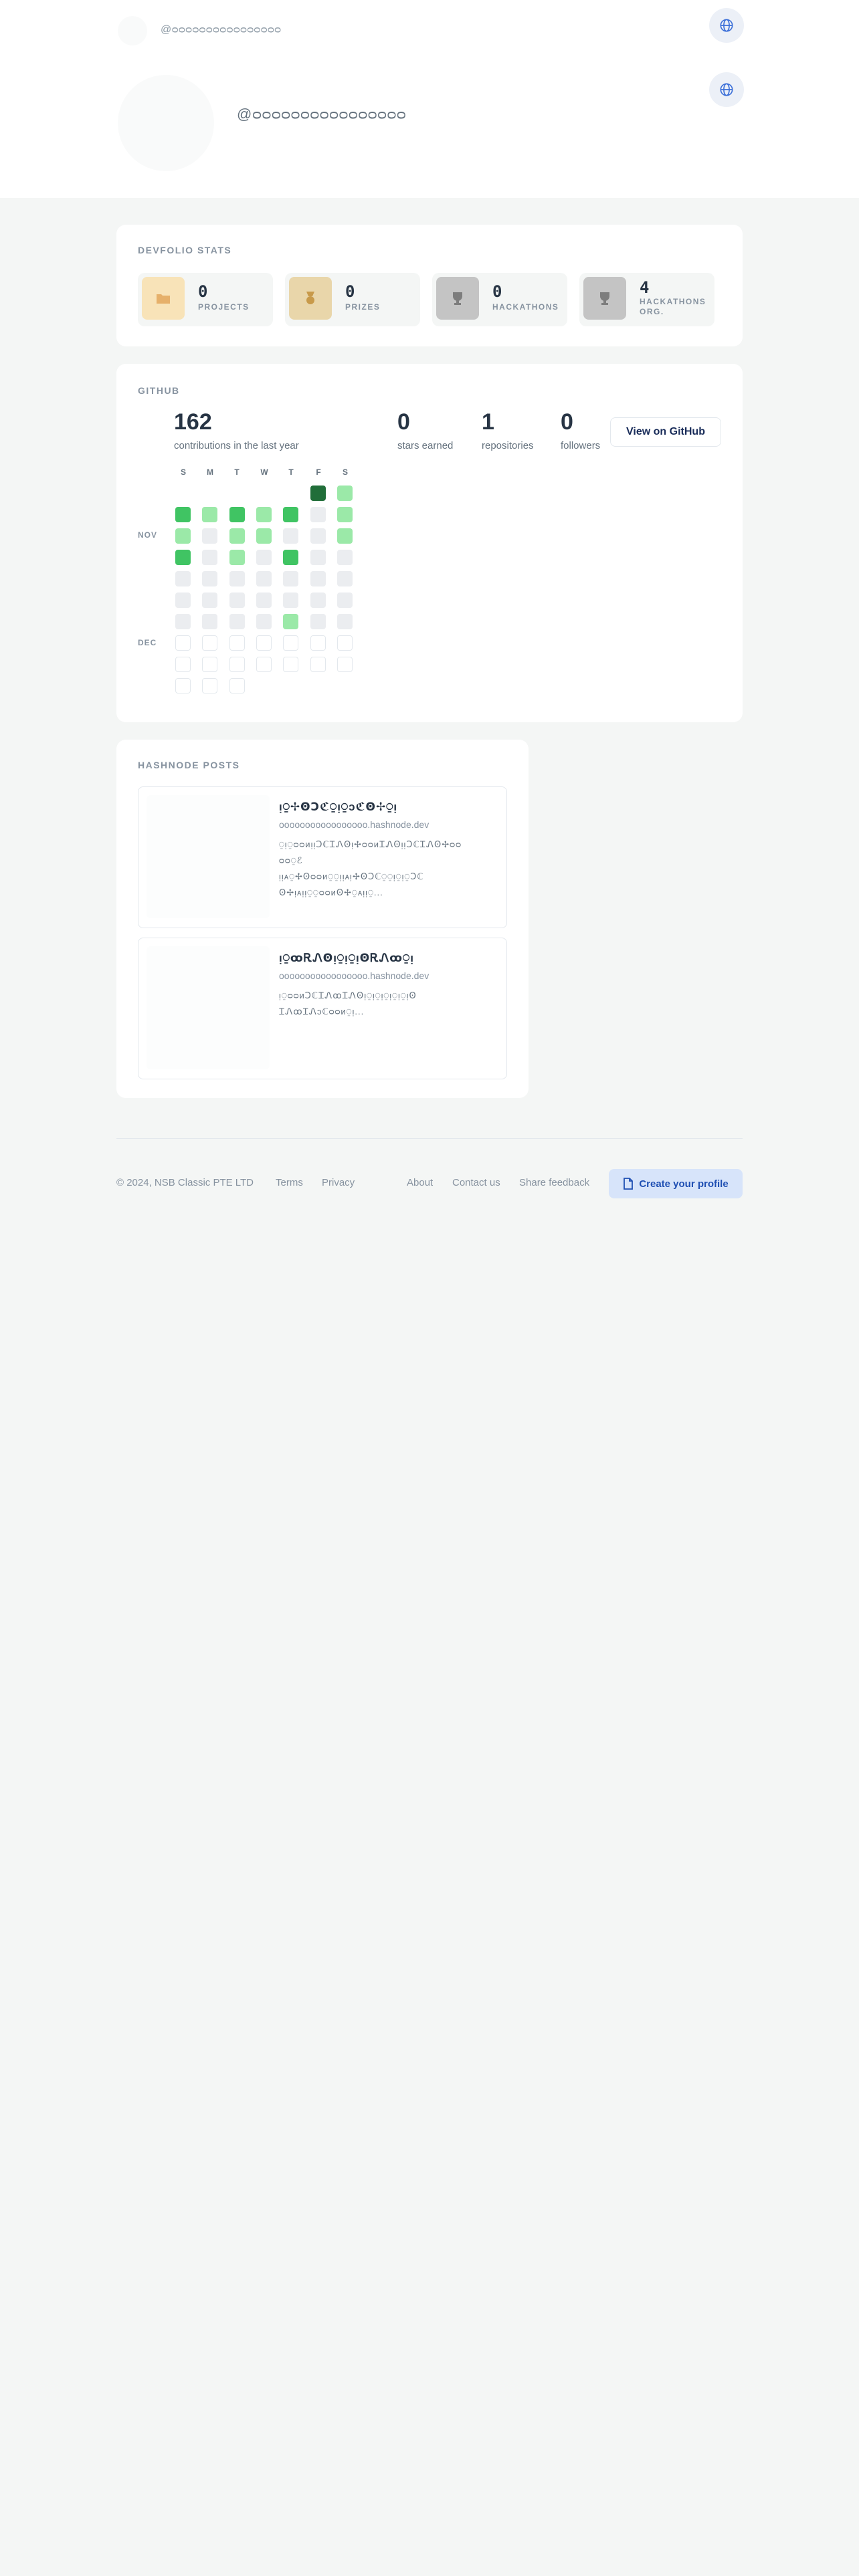 The height and width of the screenshot is (2576, 859). What do you see at coordinates (132, 30) in the screenshot?
I see `mini-avatar` at bounding box center [132, 30].